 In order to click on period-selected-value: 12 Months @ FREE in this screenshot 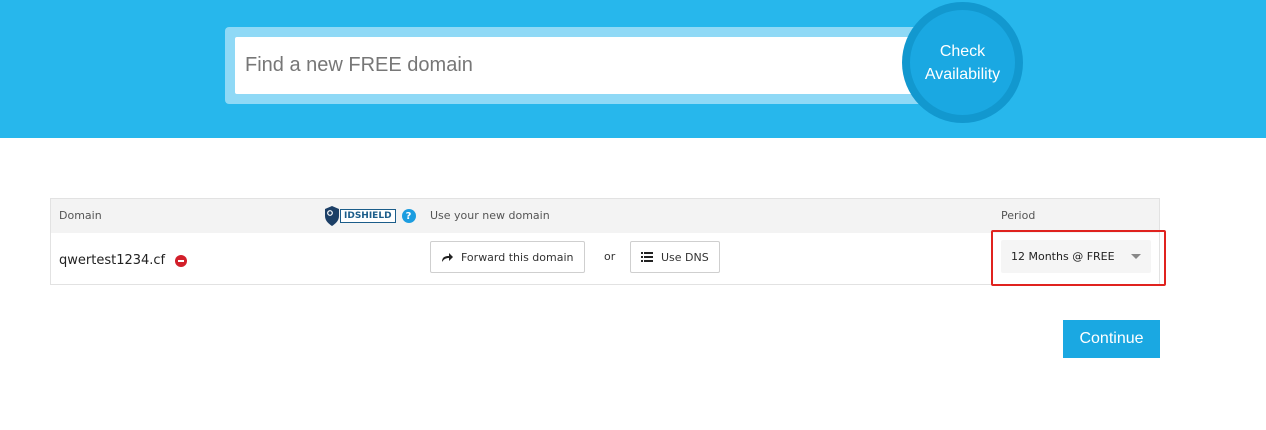, I will do `click(1063, 256)`.